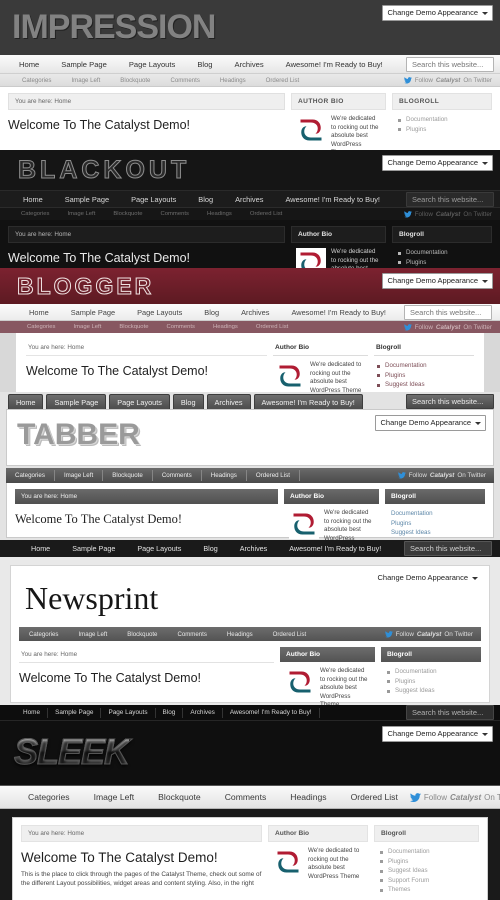 The height and width of the screenshot is (900, 500). What do you see at coordinates (426, 890) in the screenshot?
I see `list-item: Themes` at bounding box center [426, 890].